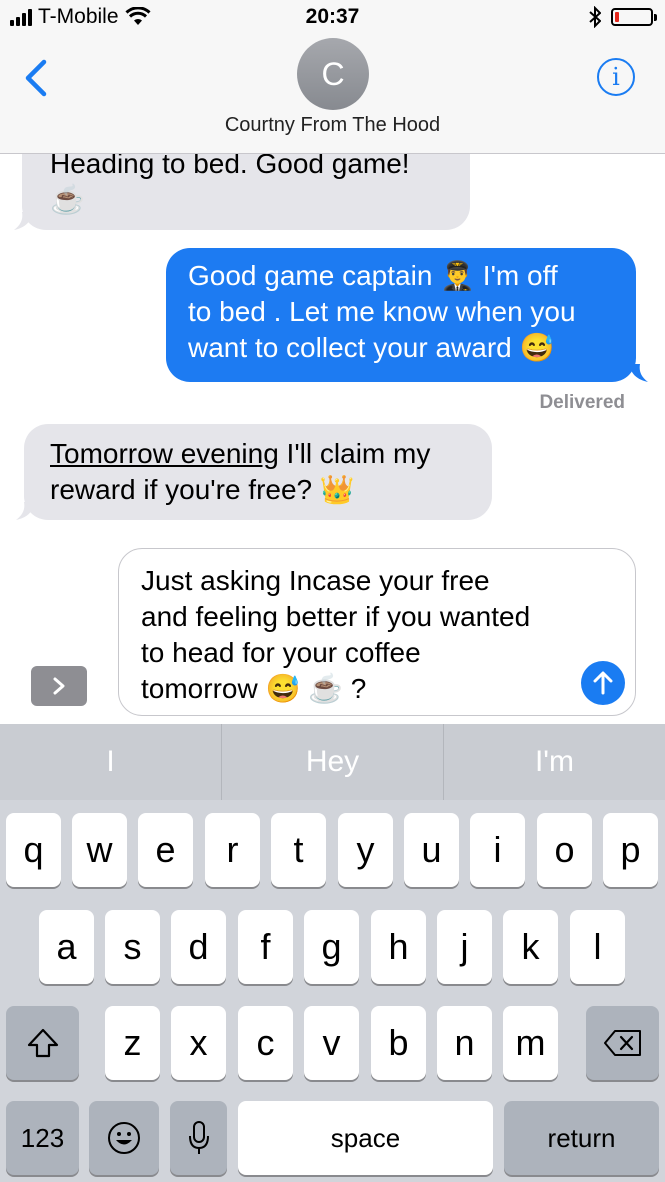 The image size is (665, 1182). Describe the element at coordinates (382, 311) in the screenshot. I see `message-line: to bed . Let me know when you` at that location.